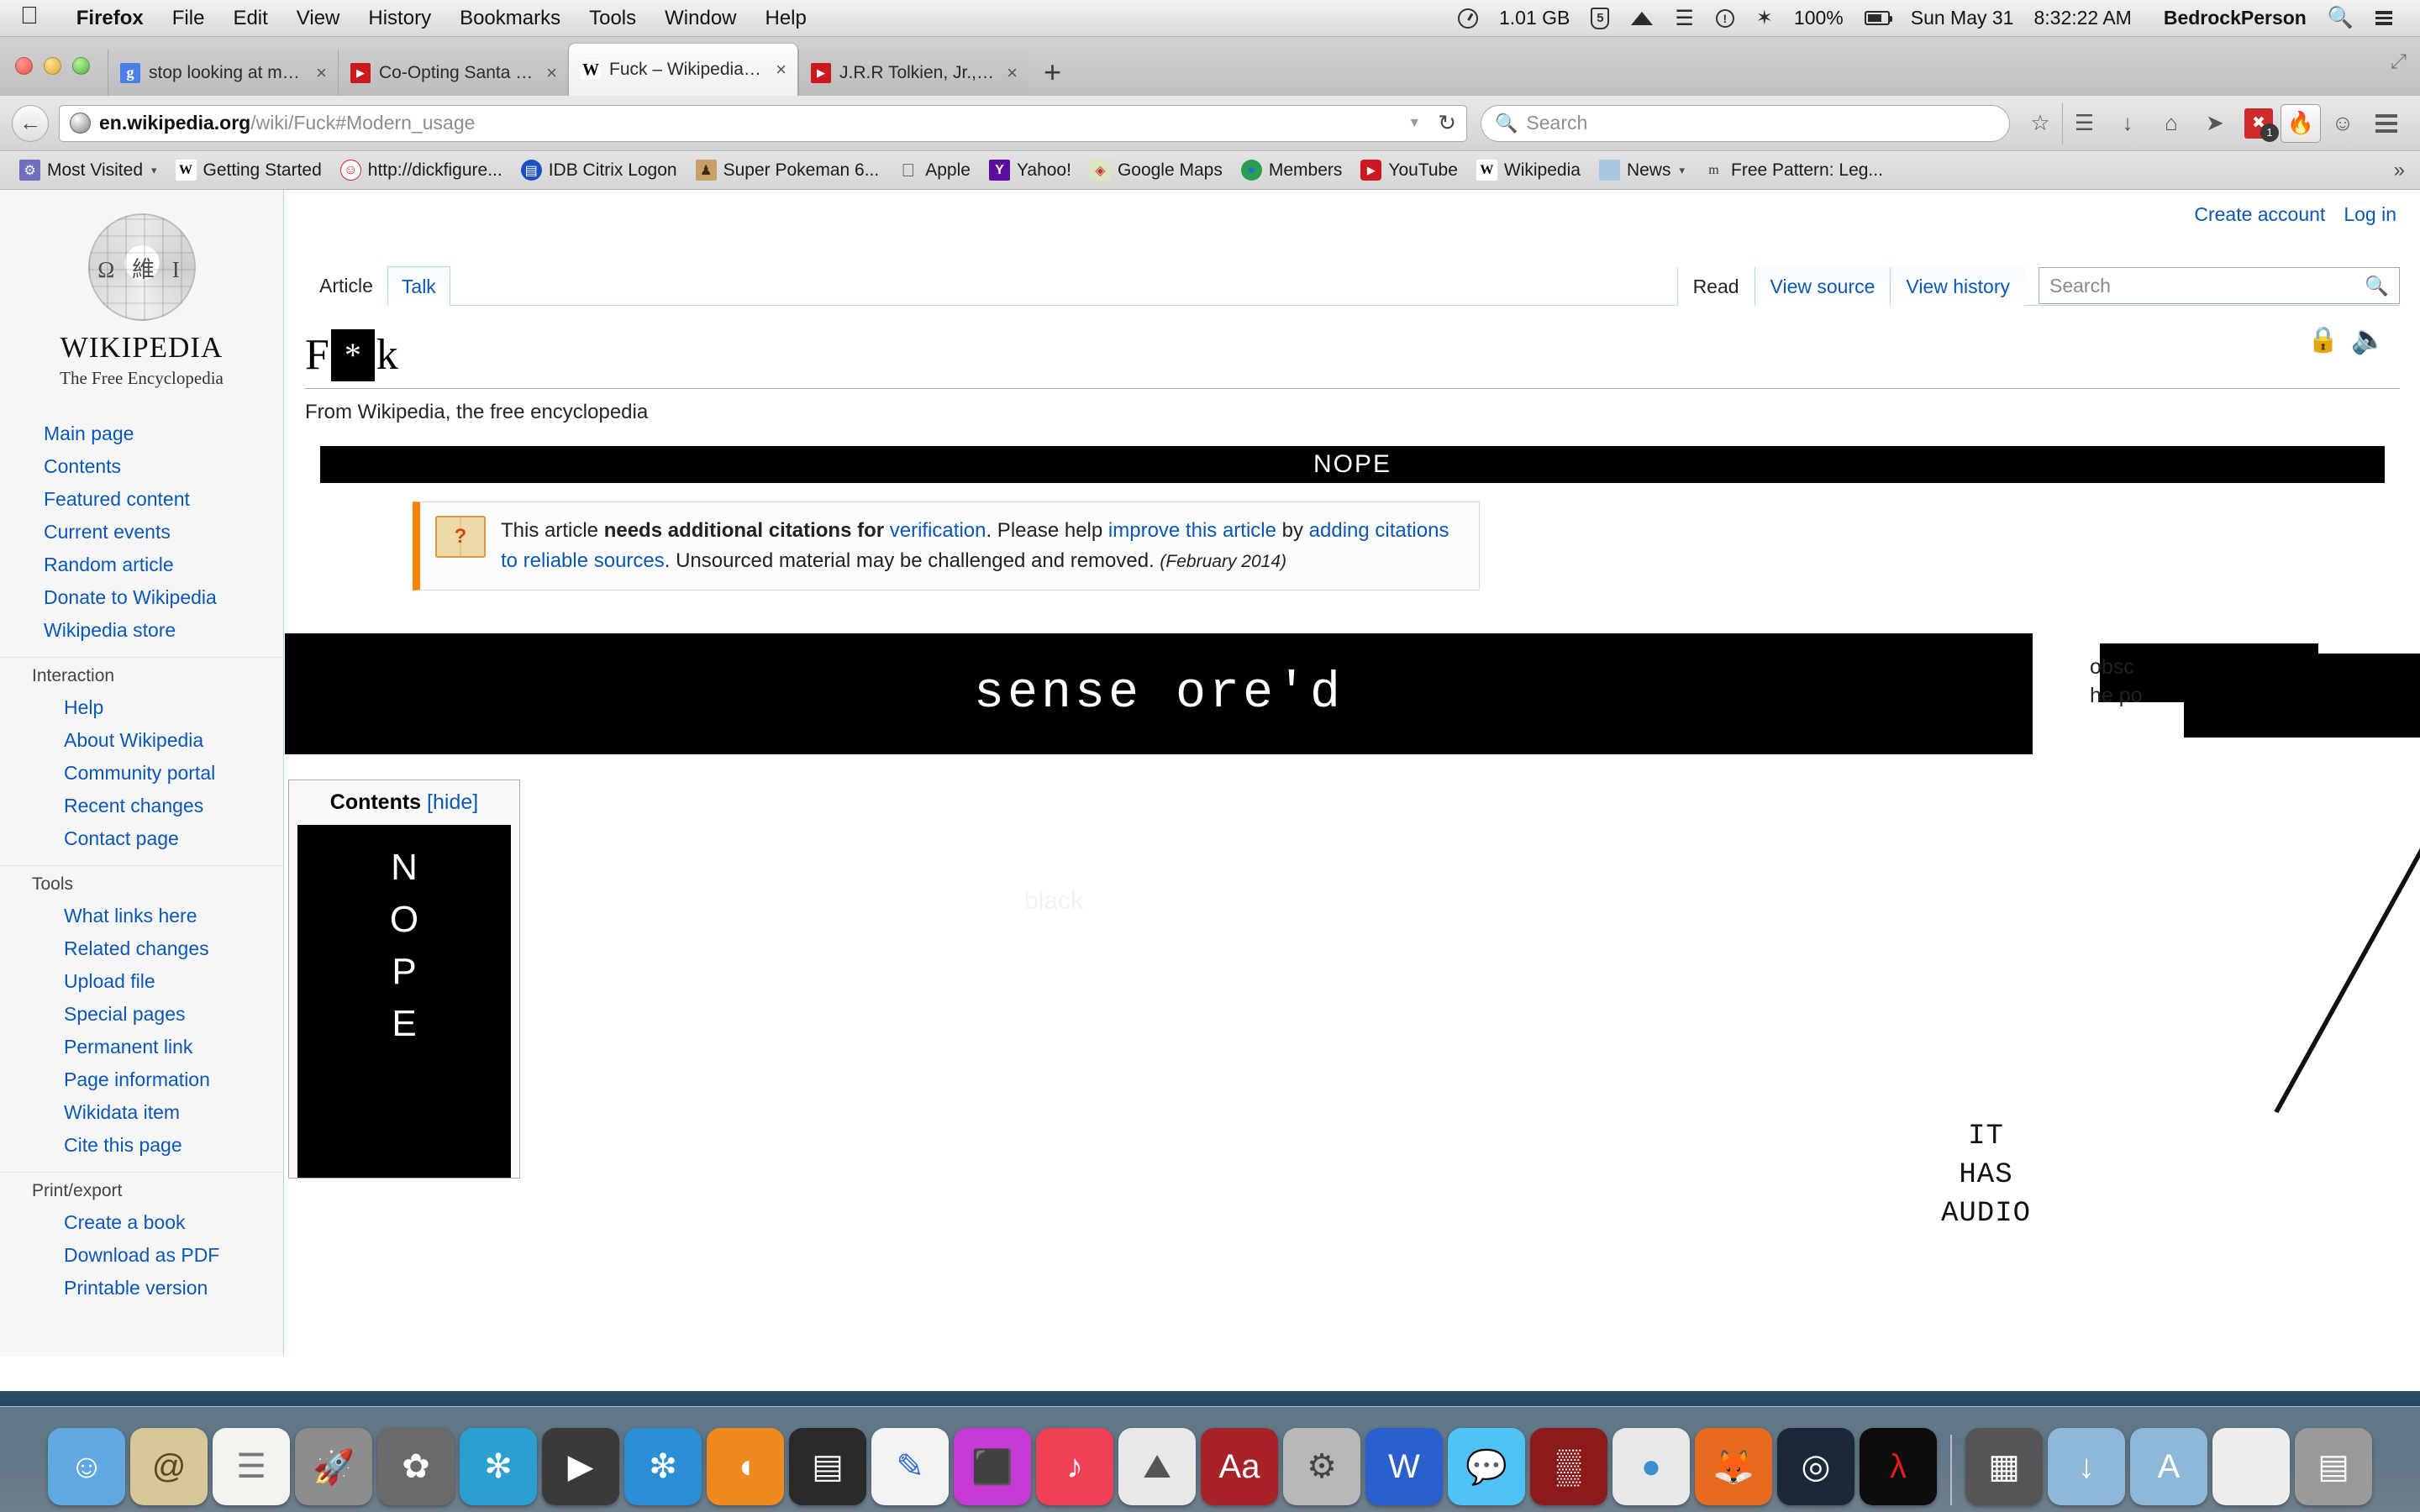  What do you see at coordinates (333, 1466) in the screenshot?
I see `dock-item-launchpad: 🚀` at bounding box center [333, 1466].